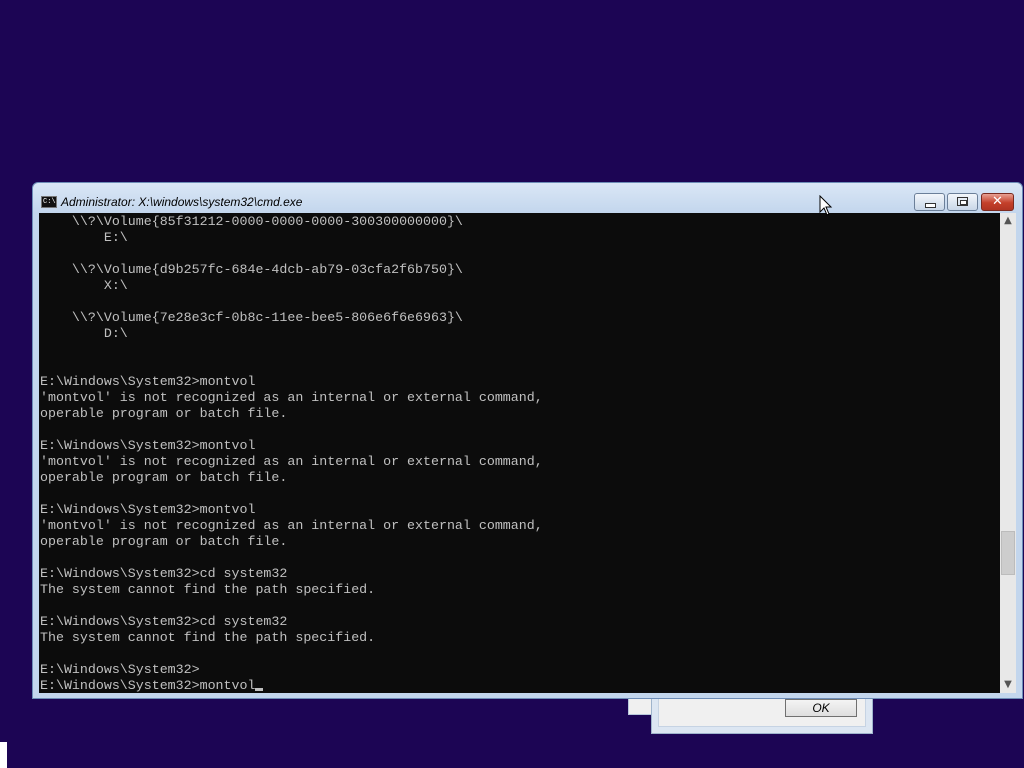 The height and width of the screenshot is (768, 1024). I want to click on text-cursor, so click(259, 689).